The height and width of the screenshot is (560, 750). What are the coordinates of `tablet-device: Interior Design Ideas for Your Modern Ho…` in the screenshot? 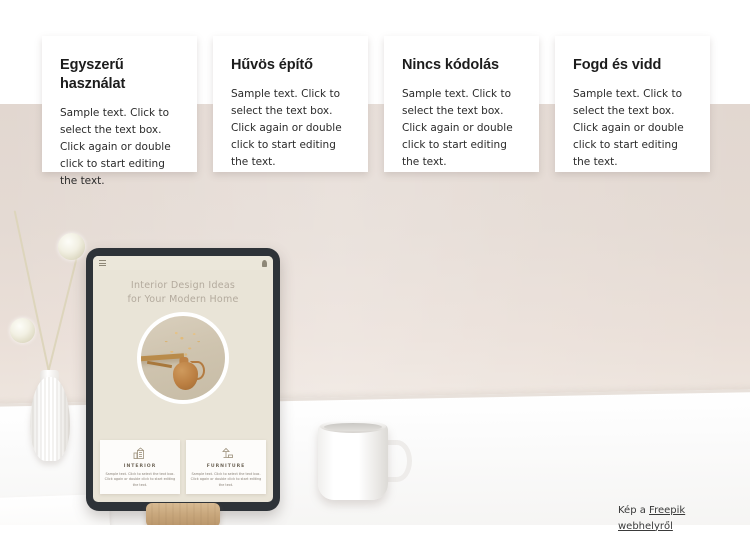 It's located at (183, 379).